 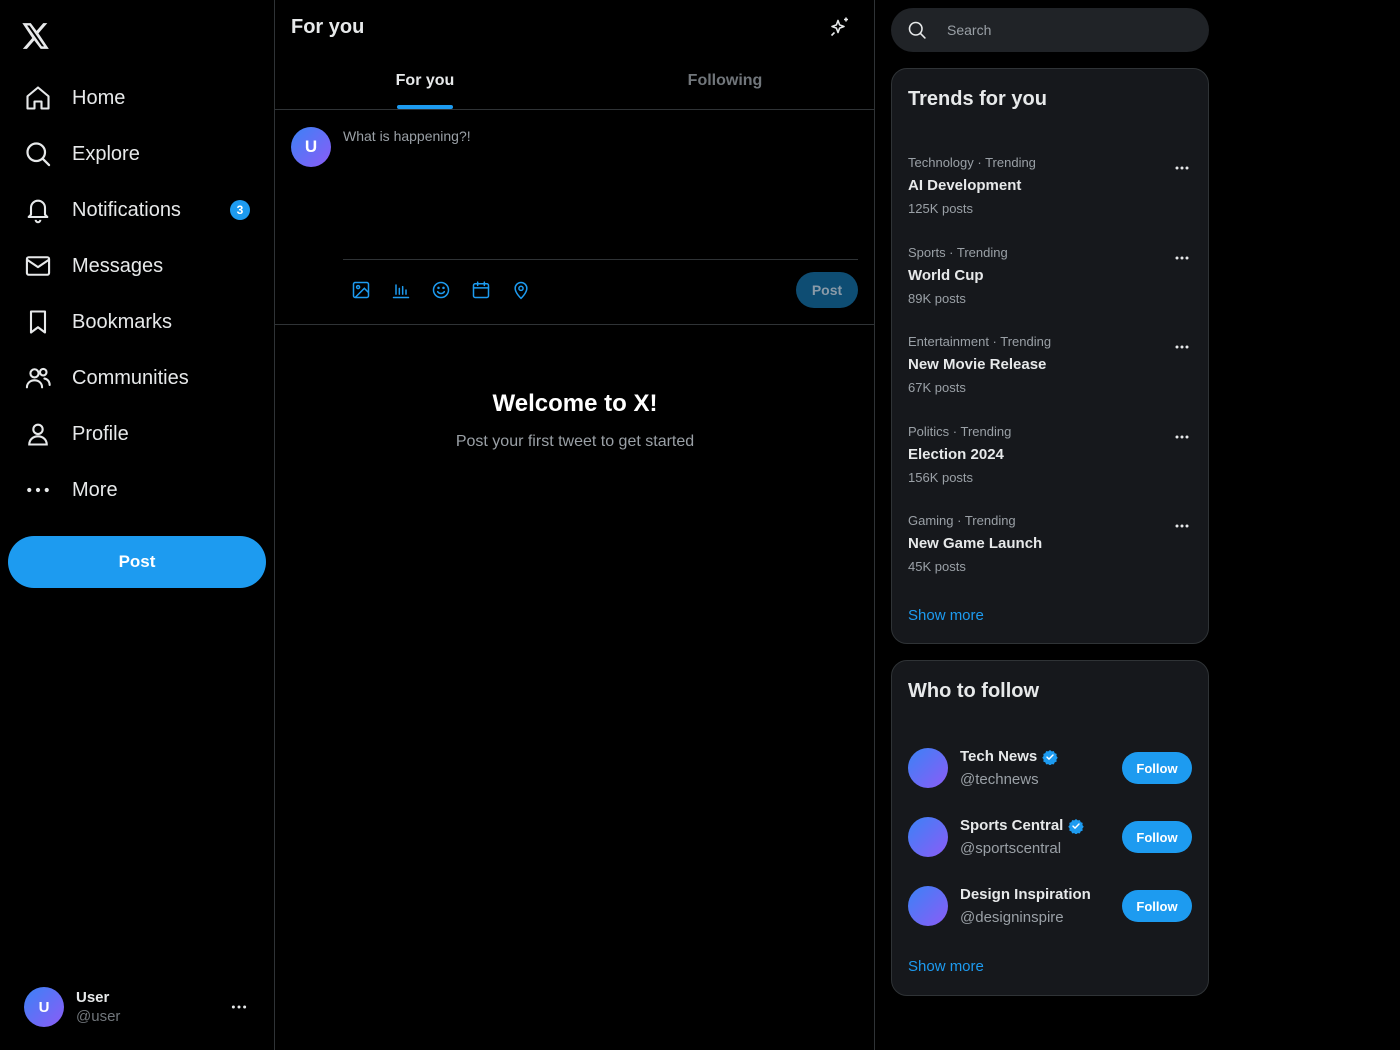 I want to click on nav-label-home: Home, so click(x=99, y=97).